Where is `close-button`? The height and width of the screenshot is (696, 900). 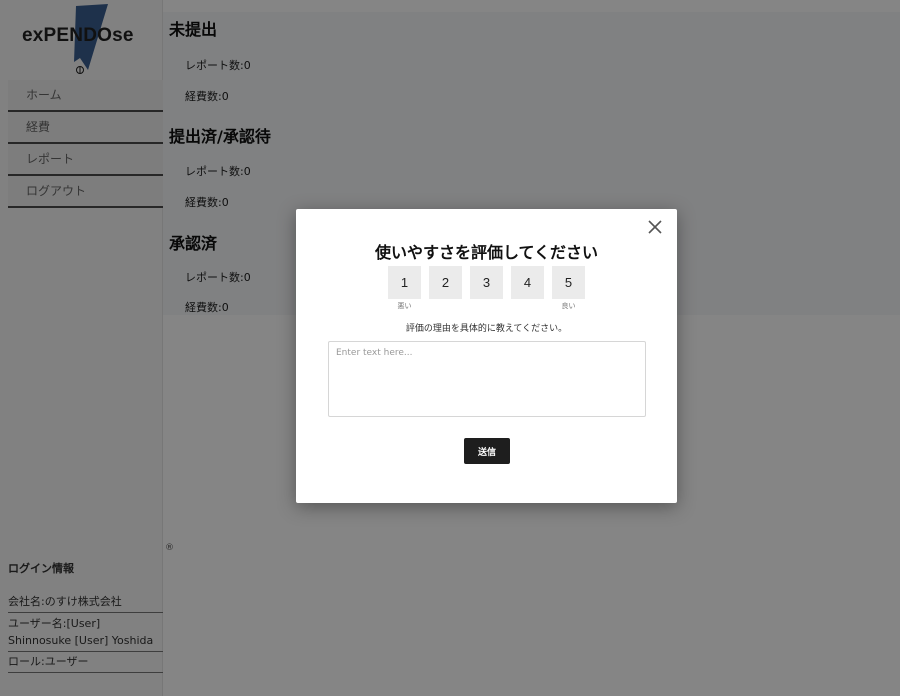
close-button is located at coordinates (655, 227).